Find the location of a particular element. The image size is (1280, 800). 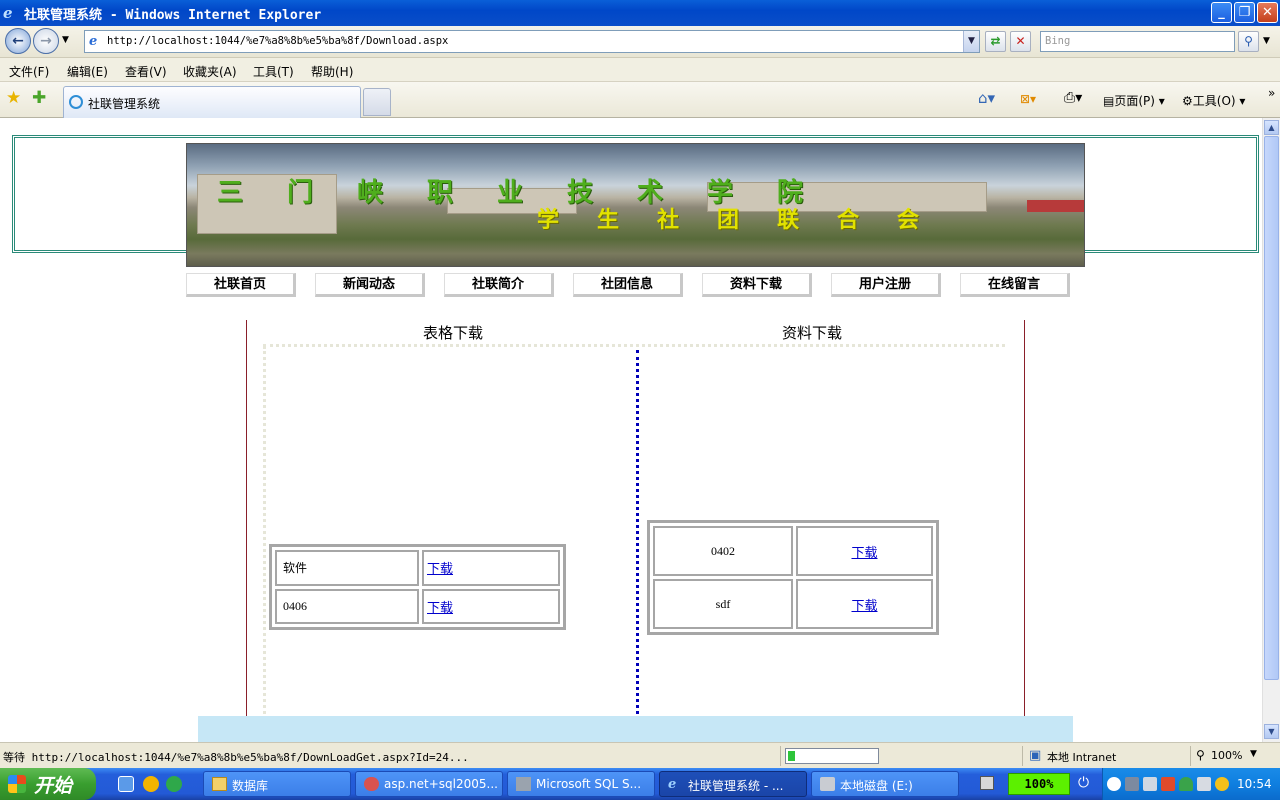

close-button: ✕ is located at coordinates (1267, 12).